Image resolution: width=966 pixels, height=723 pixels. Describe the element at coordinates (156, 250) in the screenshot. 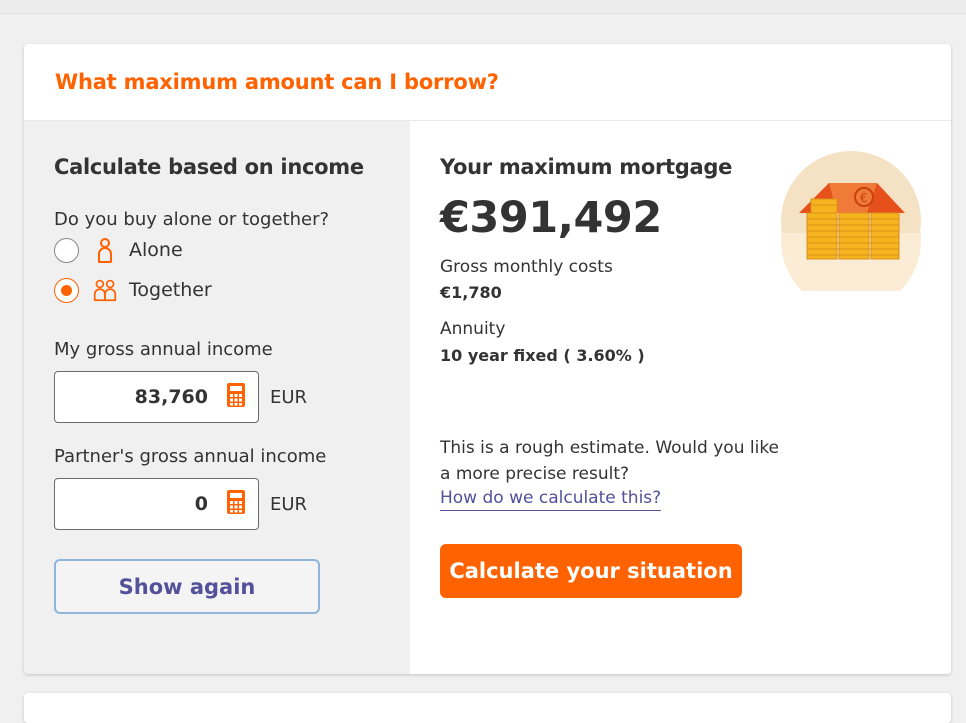

I see `option-alone-label: Alone` at that location.